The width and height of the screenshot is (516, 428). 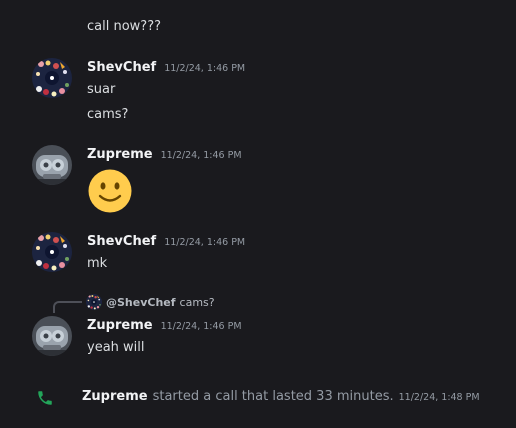 I want to click on call-text: started a call that lasted 33 minutes., so click(x=273, y=396).